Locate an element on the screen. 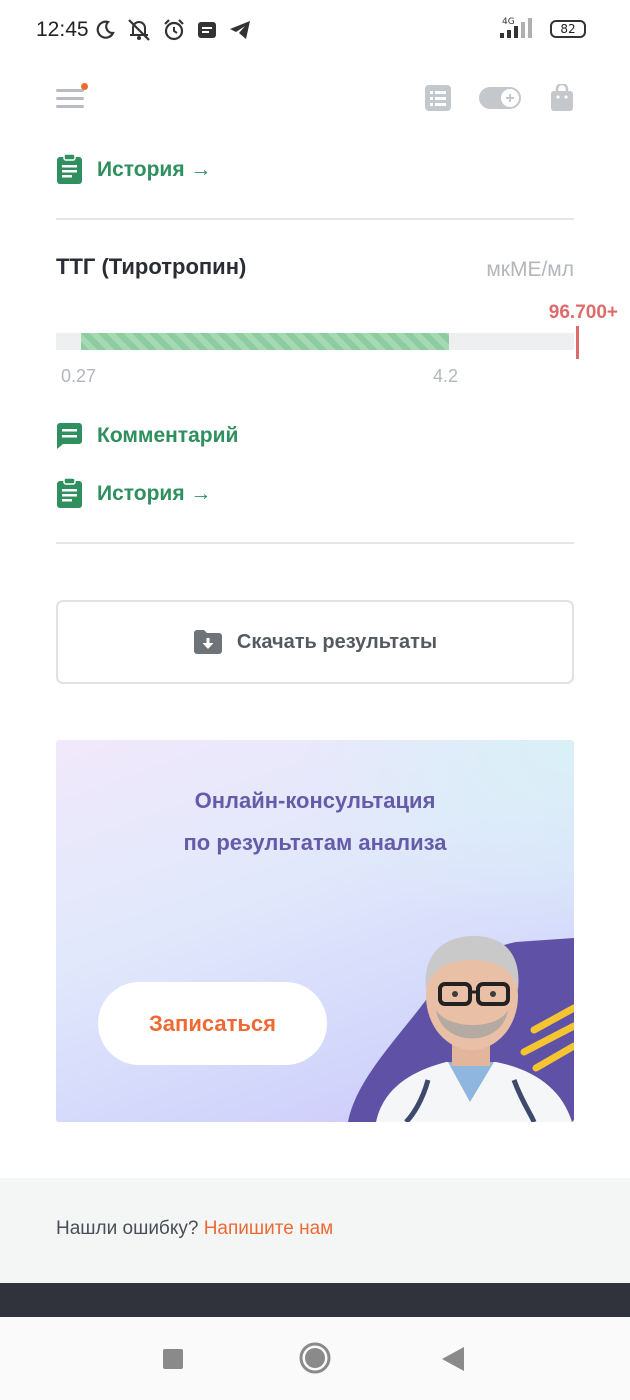  history-link: История → is located at coordinates (133, 493).